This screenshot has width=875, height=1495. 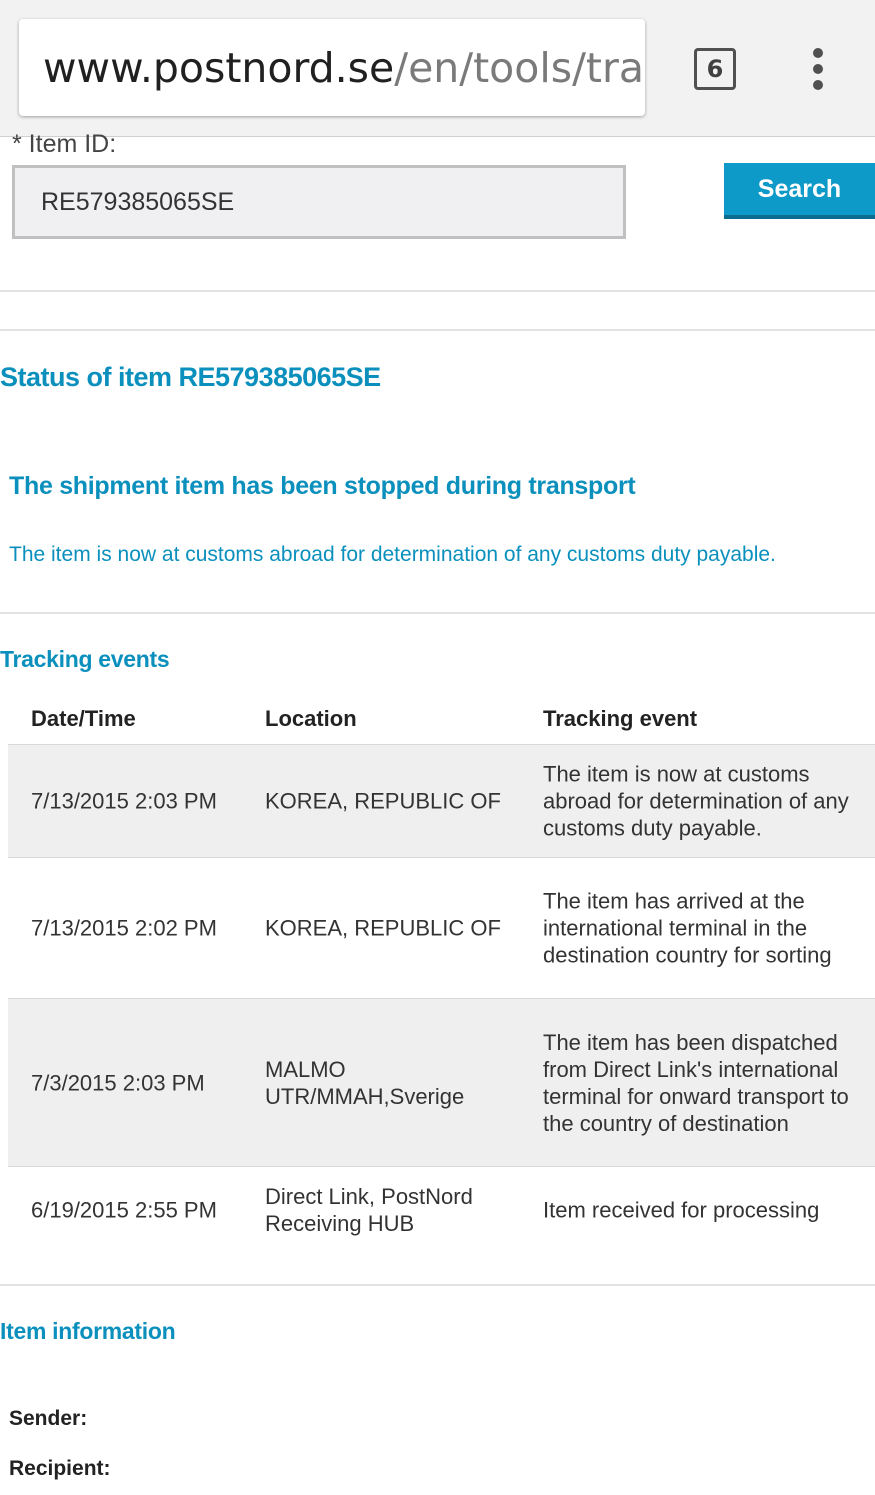 I want to click on header-event: Tracking event, so click(x=620, y=718).